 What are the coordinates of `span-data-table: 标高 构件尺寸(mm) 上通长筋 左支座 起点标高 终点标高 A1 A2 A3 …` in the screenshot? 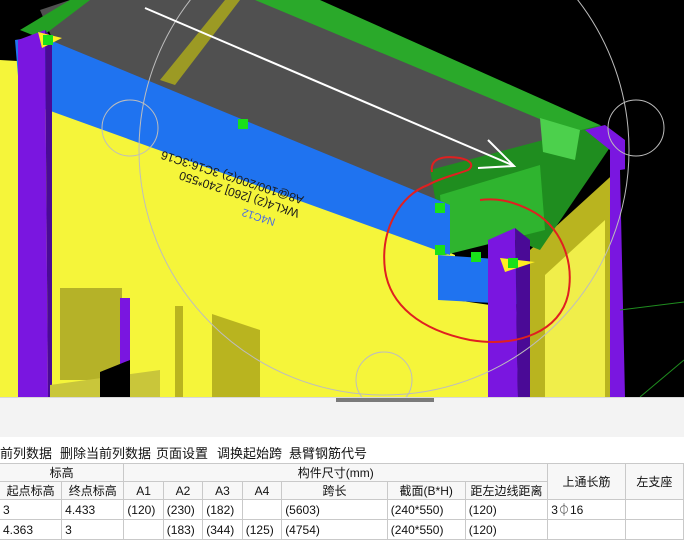 It's located at (342, 501).